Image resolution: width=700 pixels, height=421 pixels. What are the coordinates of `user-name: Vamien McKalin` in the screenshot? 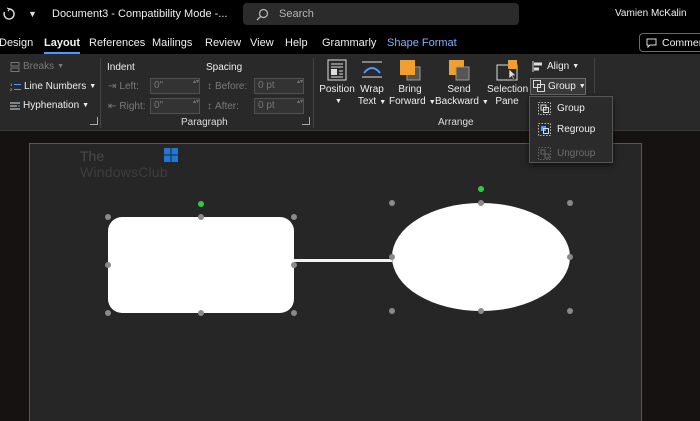 It's located at (651, 13).